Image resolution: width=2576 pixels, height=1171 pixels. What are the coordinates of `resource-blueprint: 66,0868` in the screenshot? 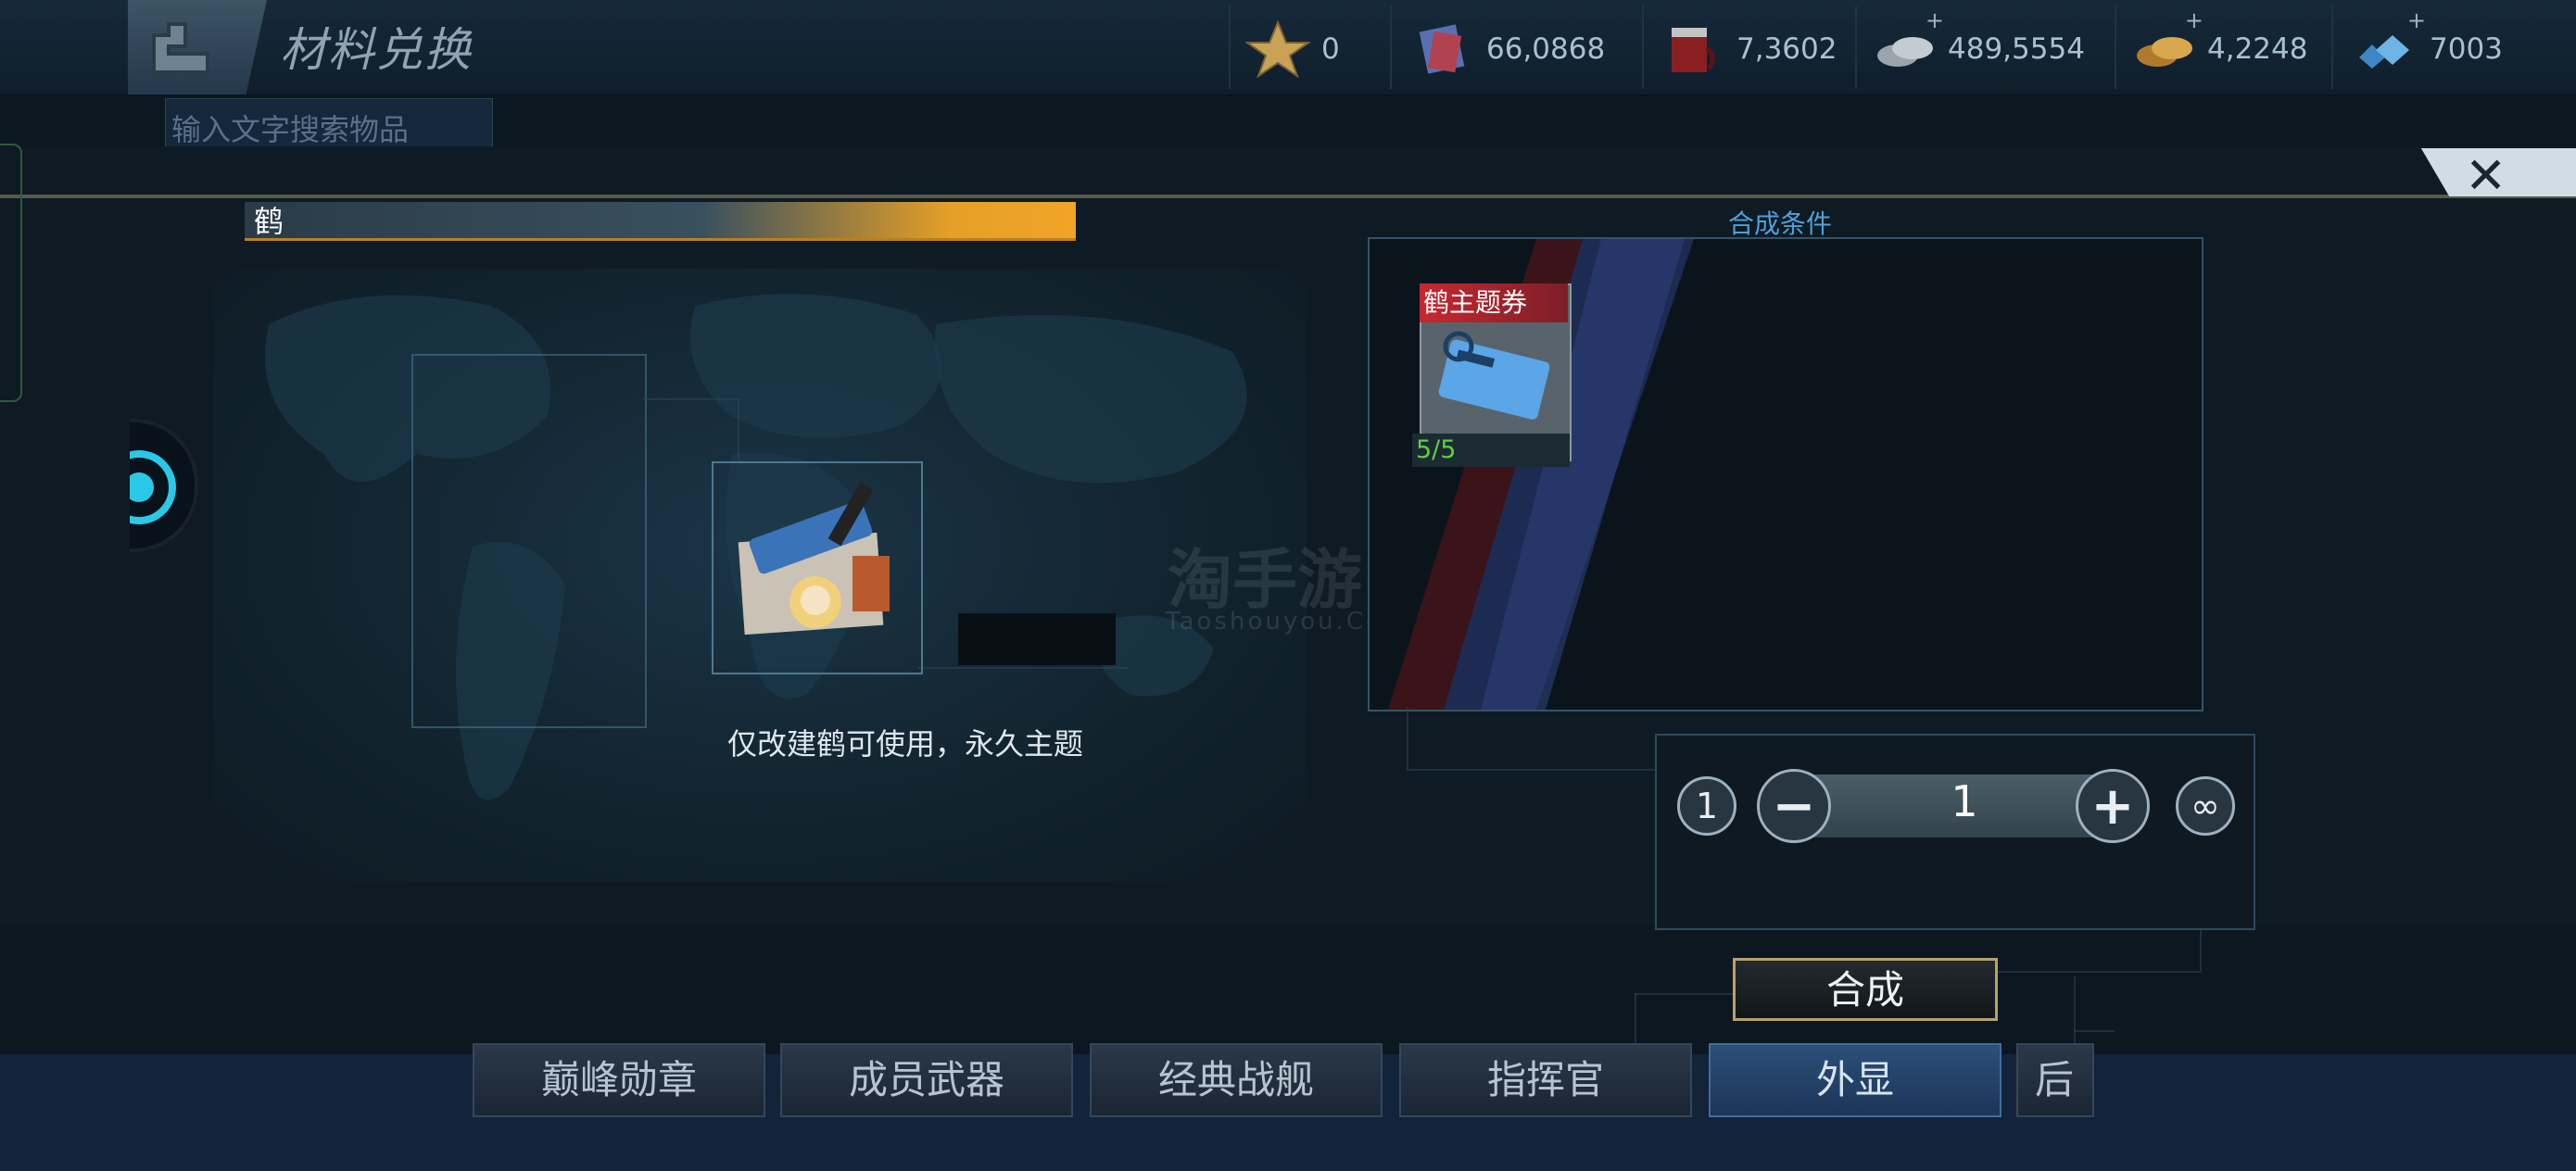 It's located at (1507, 49).